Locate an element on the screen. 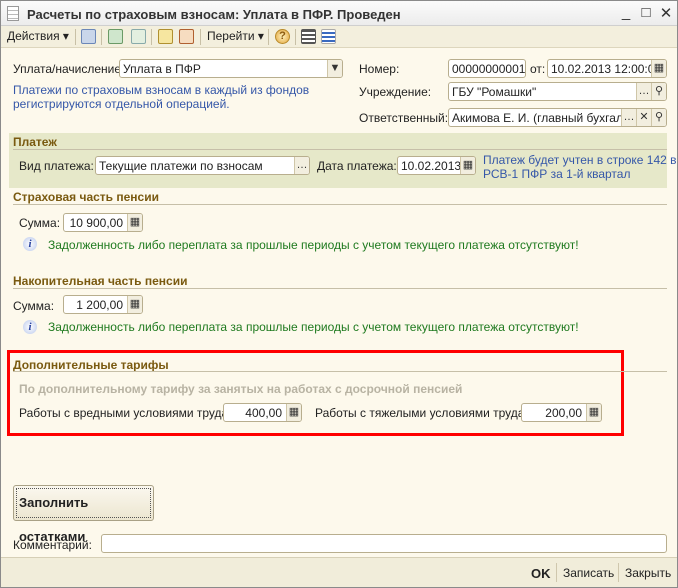 This screenshot has width=678, height=588. org-field: ГБУ "Ромашки" … ⚲ is located at coordinates (557, 91).